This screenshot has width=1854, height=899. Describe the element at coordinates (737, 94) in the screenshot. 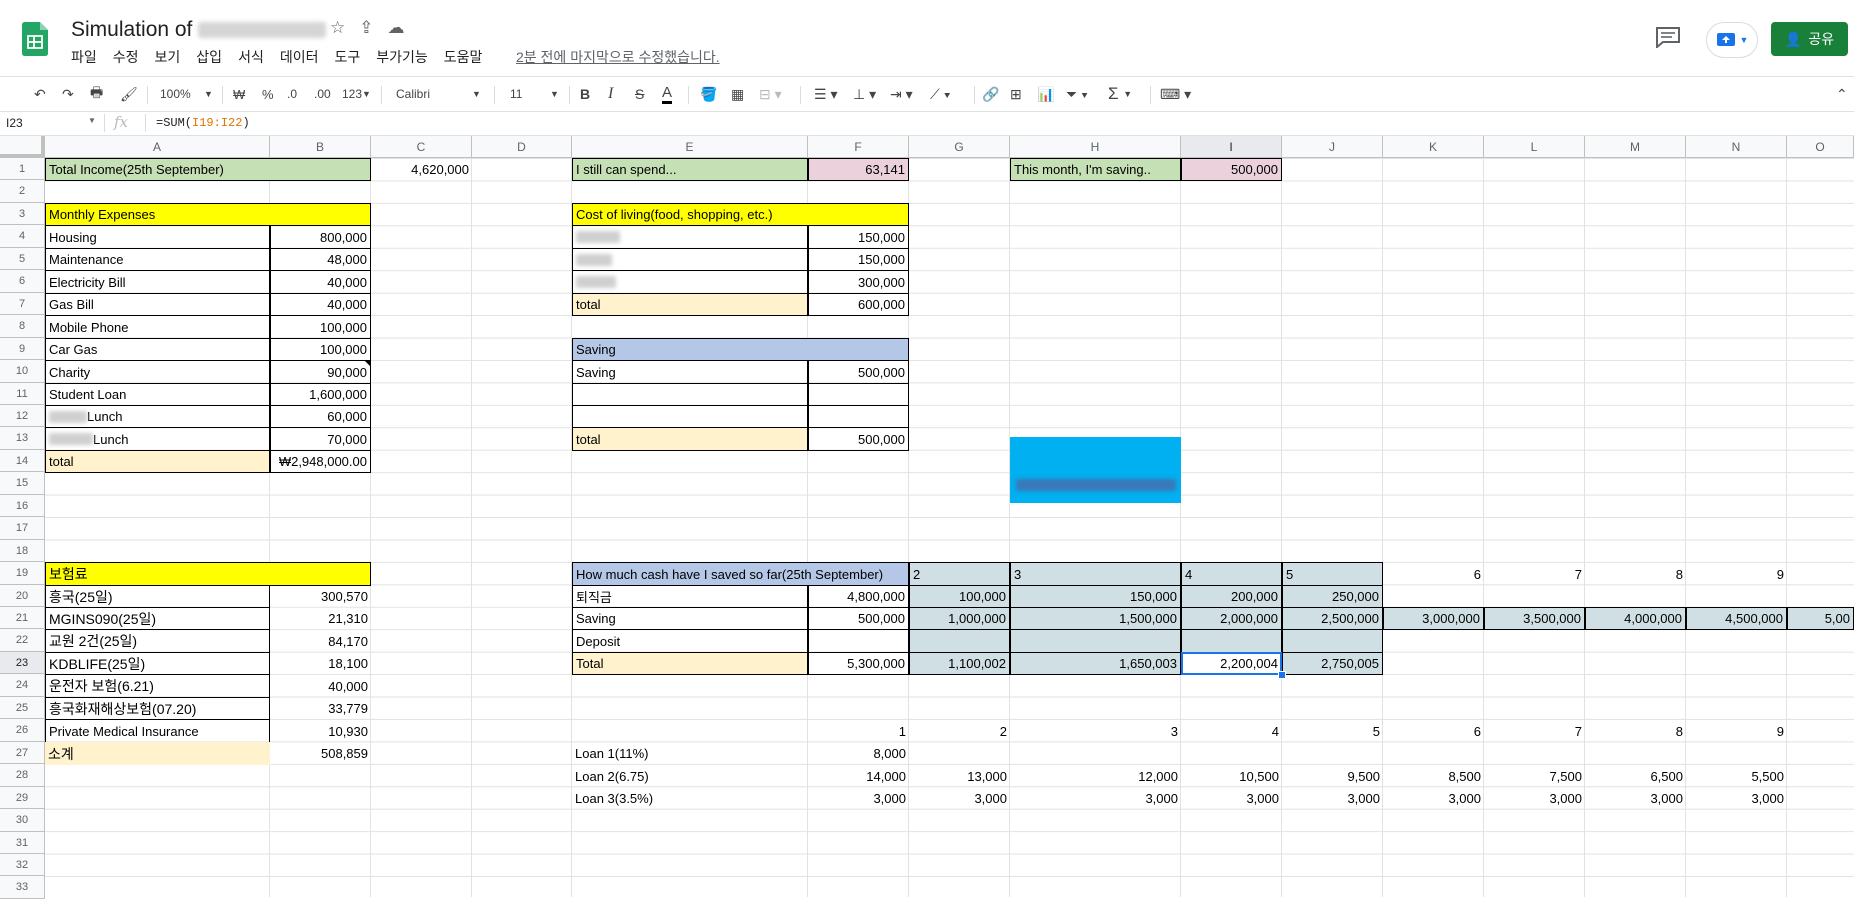

I see `borders-icon: ▦` at that location.